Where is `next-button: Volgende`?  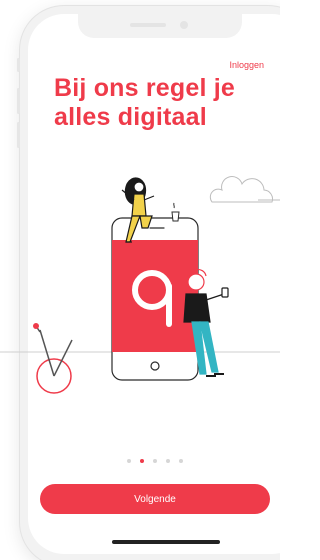
next-button: Volgende is located at coordinates (155, 499).